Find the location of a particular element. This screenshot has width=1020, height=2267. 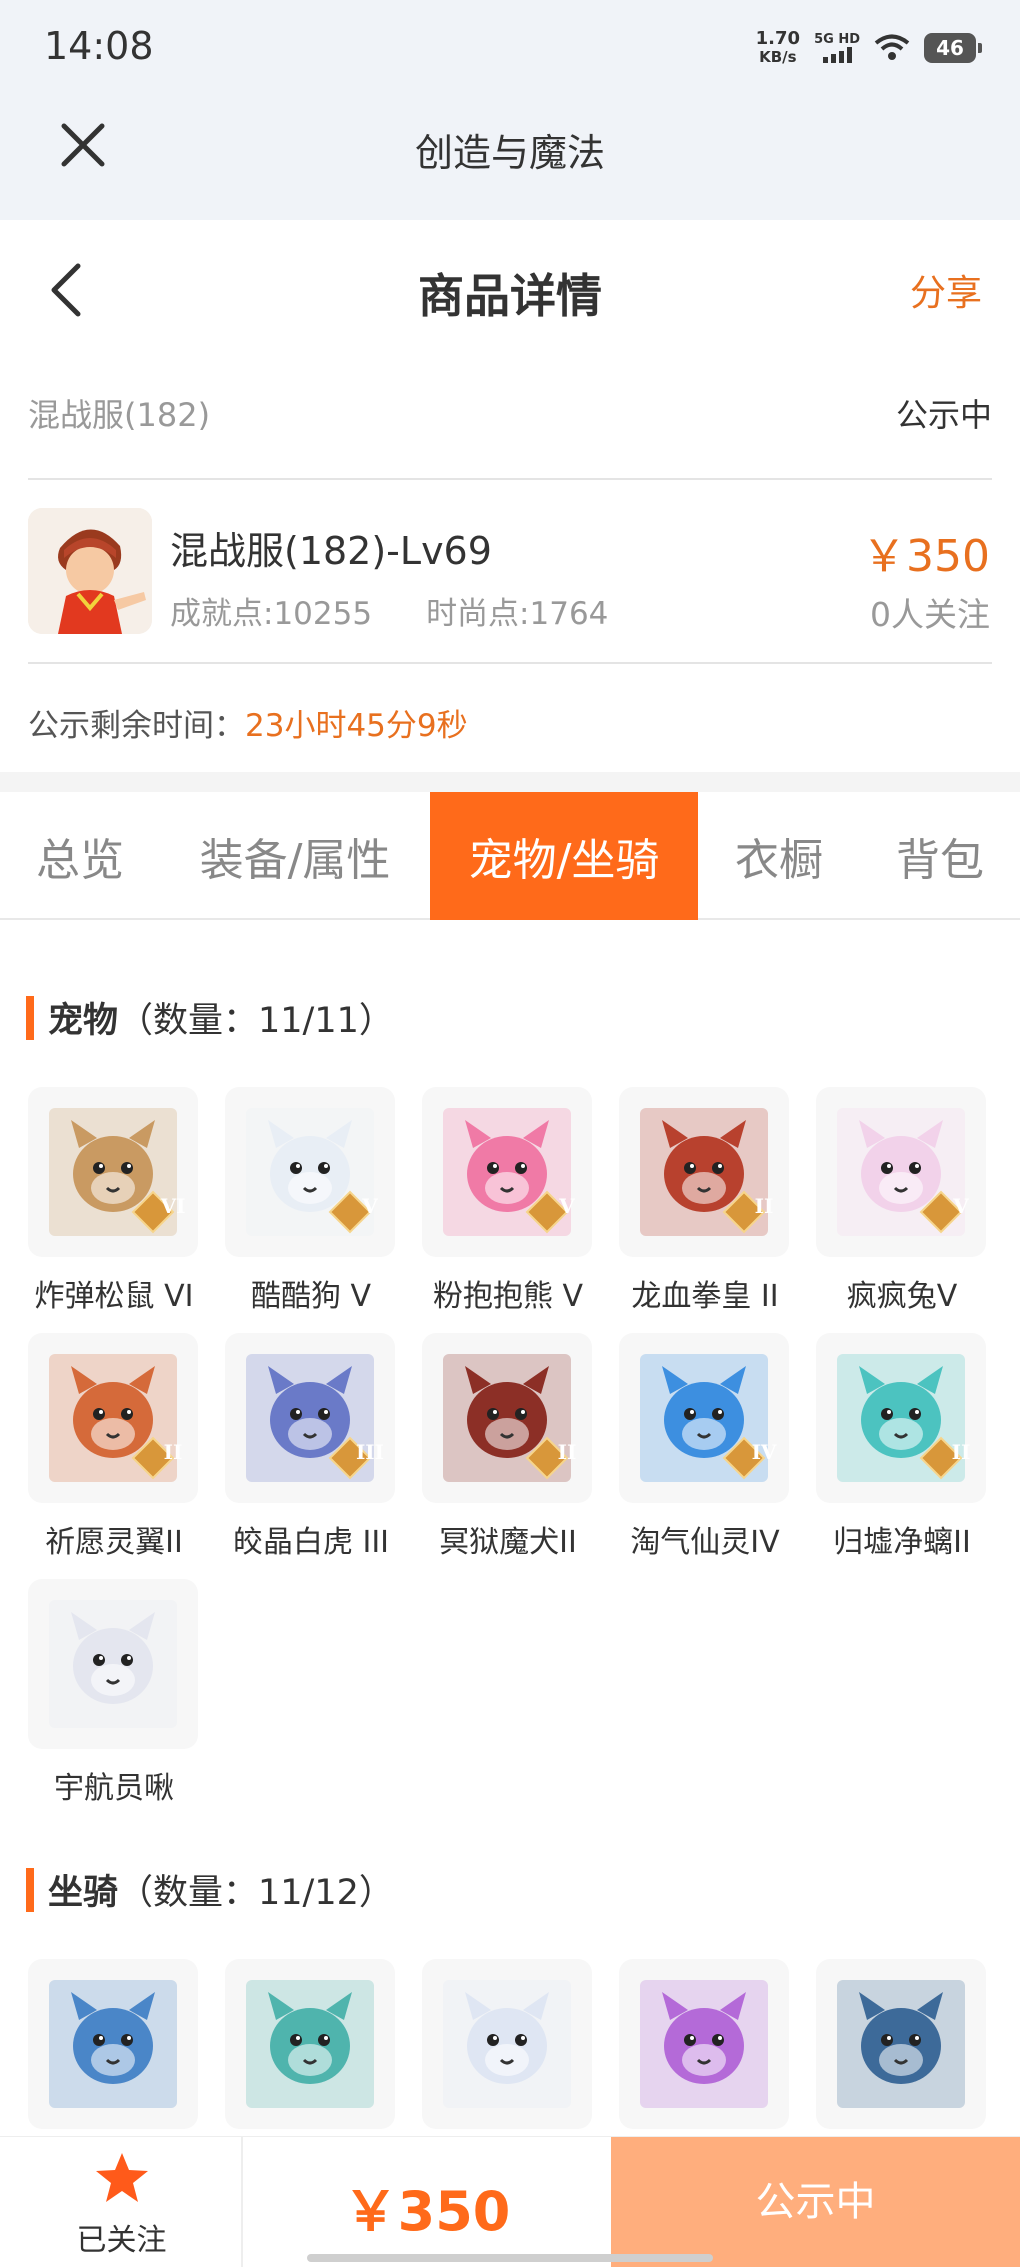

top-bar: 14:08 1.70 KB/s 5G HD 46 创造与魔法 is located at coordinates (510, 110).